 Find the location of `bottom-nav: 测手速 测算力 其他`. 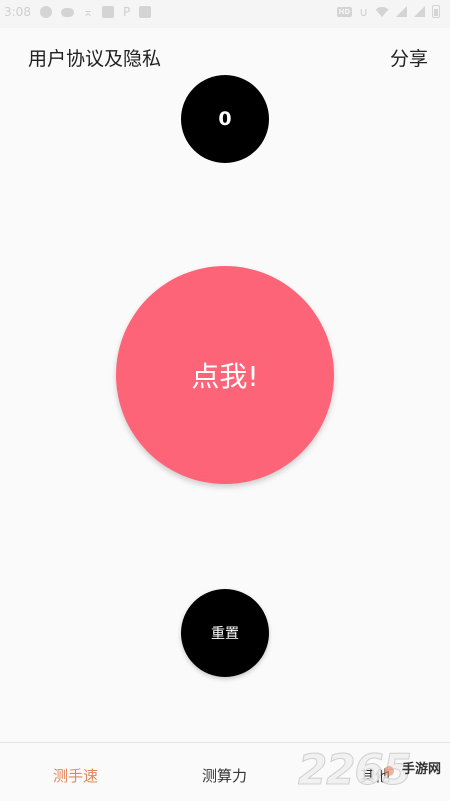

bottom-nav: 测手速 测算力 其他 is located at coordinates (225, 771).